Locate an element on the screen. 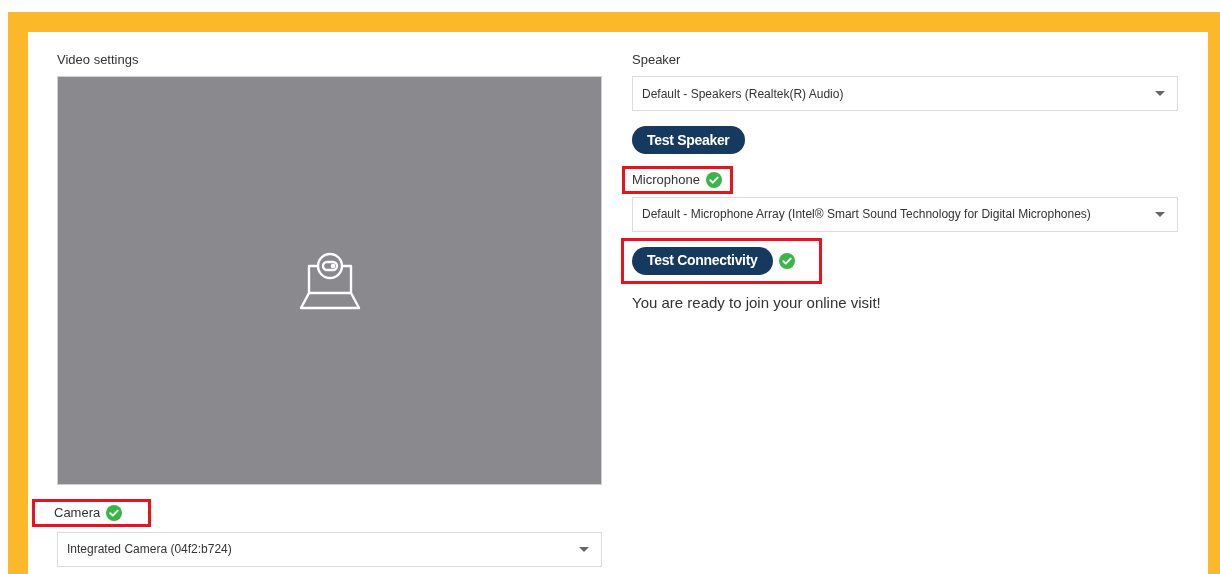 This screenshot has height=574, width=1220. dropdown-select: Default - Microphone Array (Intel® Smart Sound Technology for Digital Microphones) is located at coordinates (905, 214).